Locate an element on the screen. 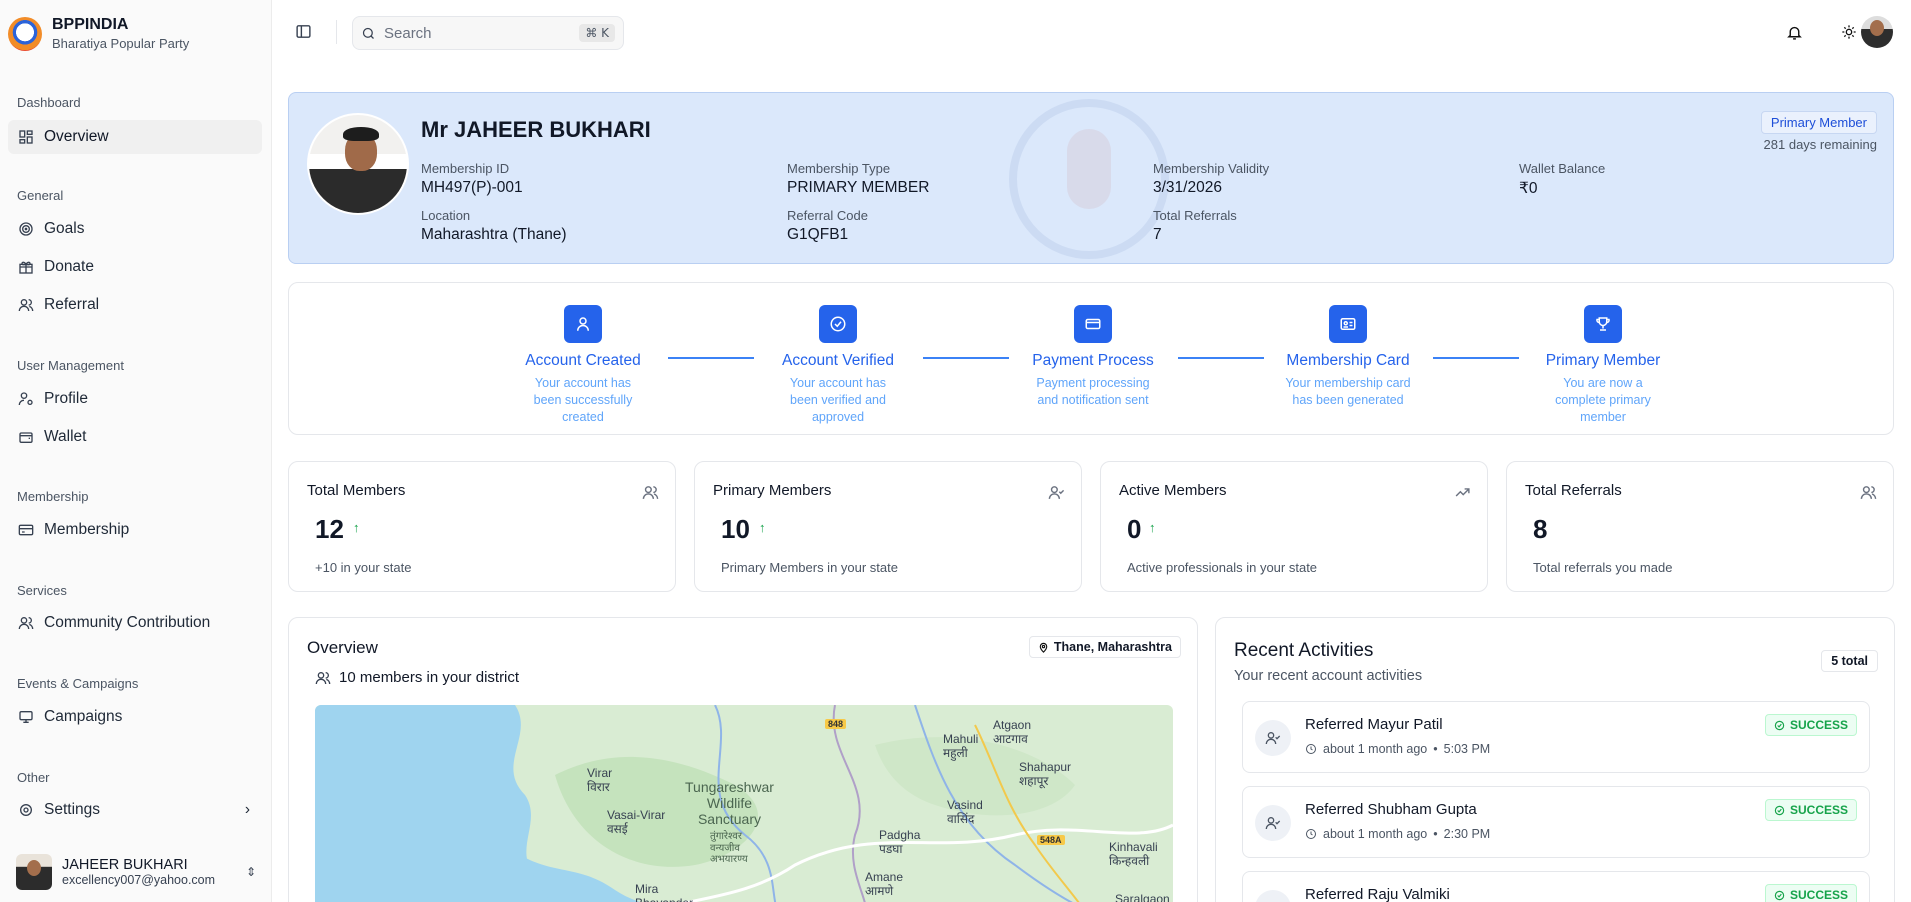  notifications-button is located at coordinates (1794, 32).